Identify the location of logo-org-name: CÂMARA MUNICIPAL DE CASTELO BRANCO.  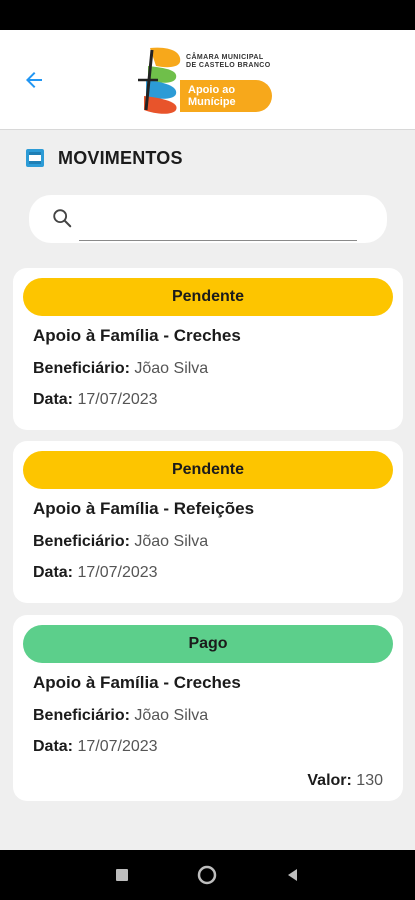
(228, 62).